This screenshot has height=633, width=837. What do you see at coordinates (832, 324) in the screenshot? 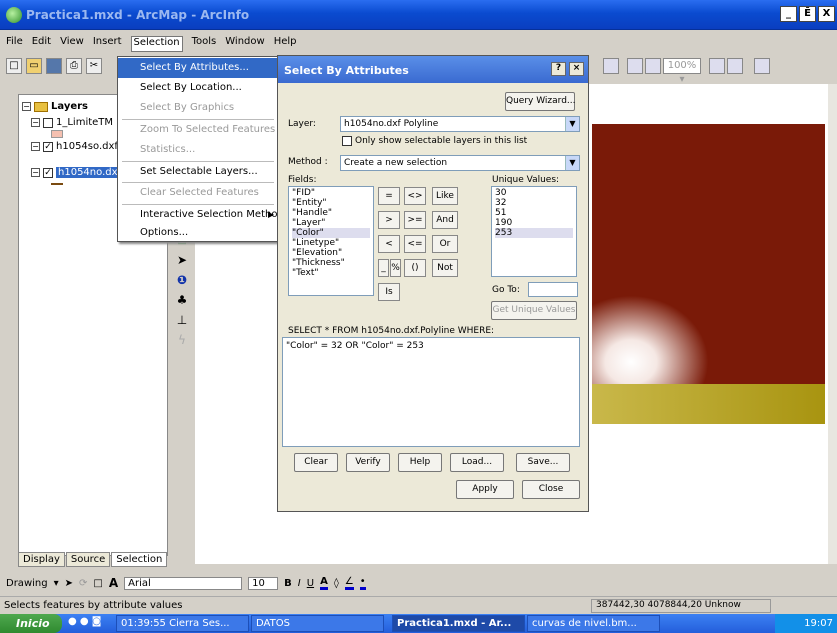
I see `map-vertical-scrollbar` at bounding box center [832, 324].